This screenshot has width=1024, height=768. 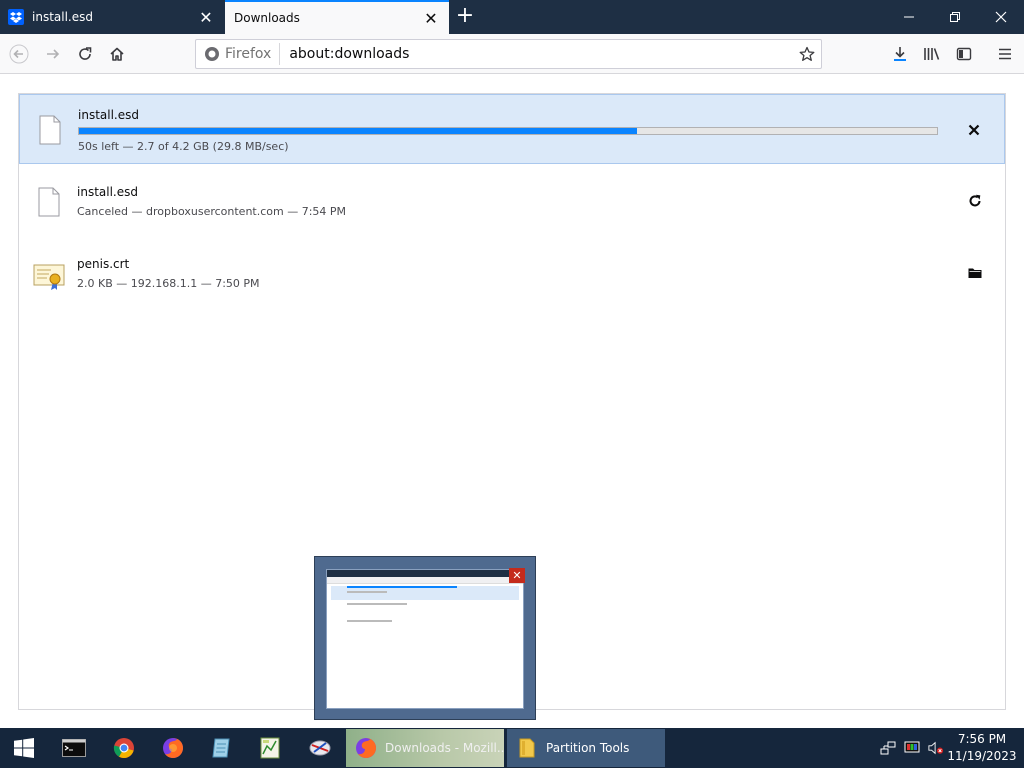 I want to click on terminal-icon, so click(x=74, y=748).